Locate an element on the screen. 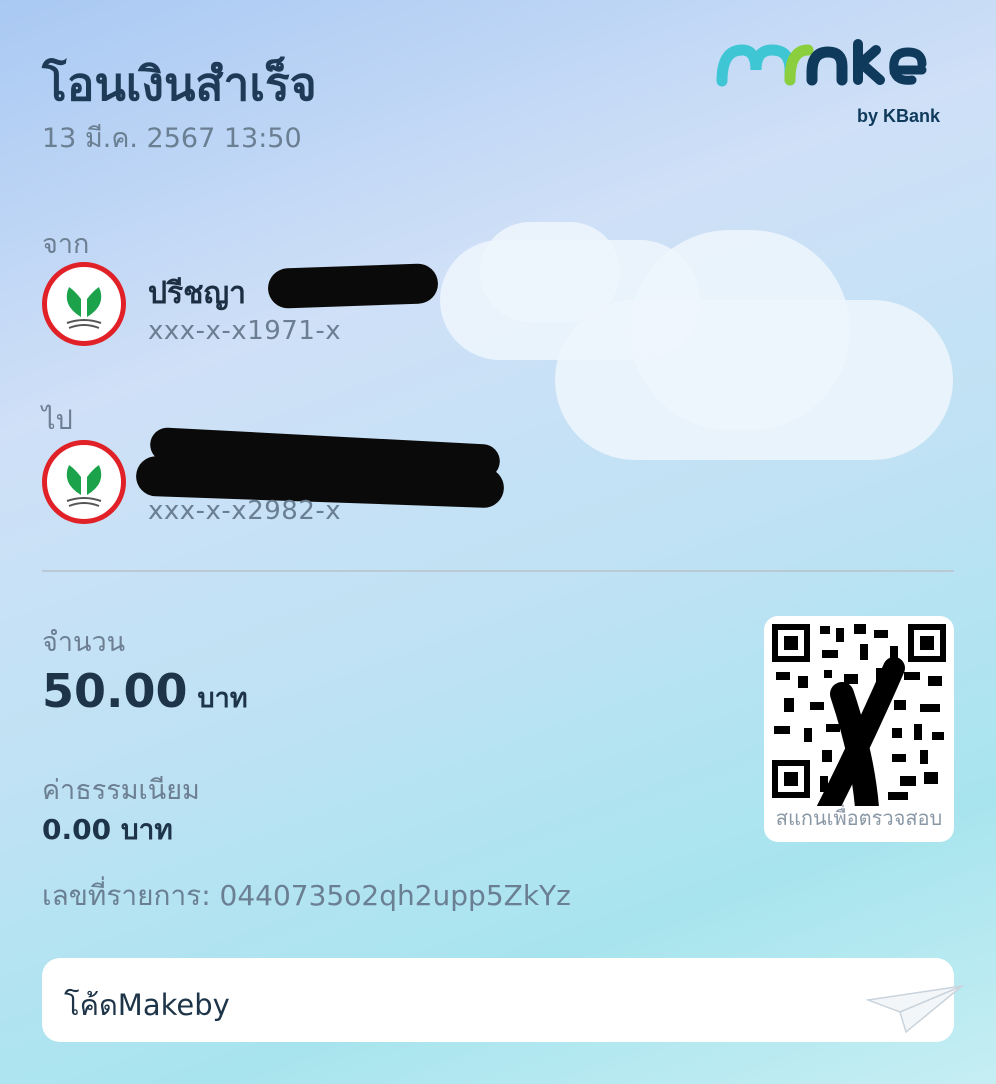 Image resolution: width=996 pixels, height=1084 pixels. paper-plane-icon is located at coordinates (915, 1009).